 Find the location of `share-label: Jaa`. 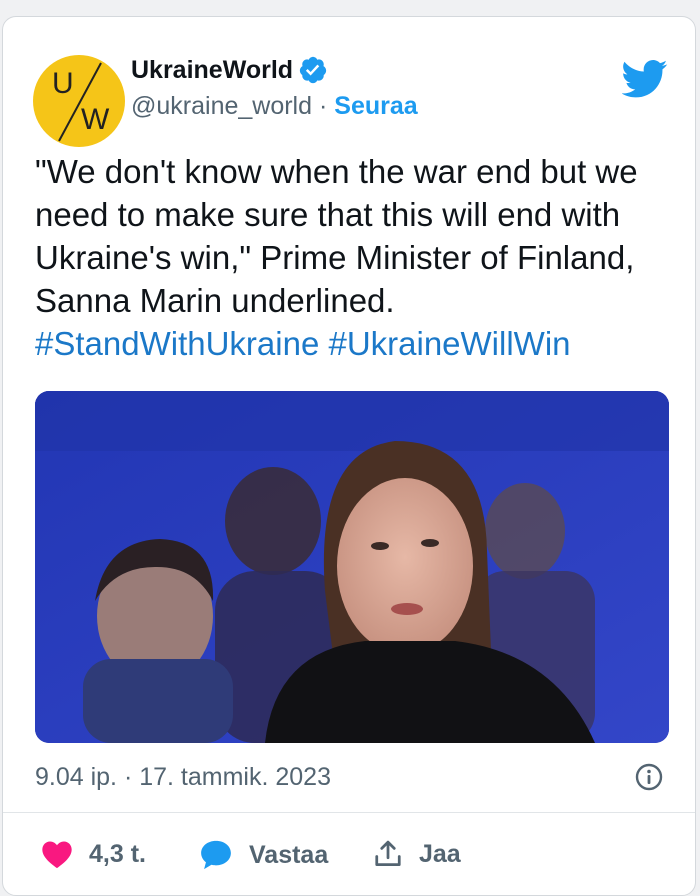

share-label: Jaa is located at coordinates (440, 854).